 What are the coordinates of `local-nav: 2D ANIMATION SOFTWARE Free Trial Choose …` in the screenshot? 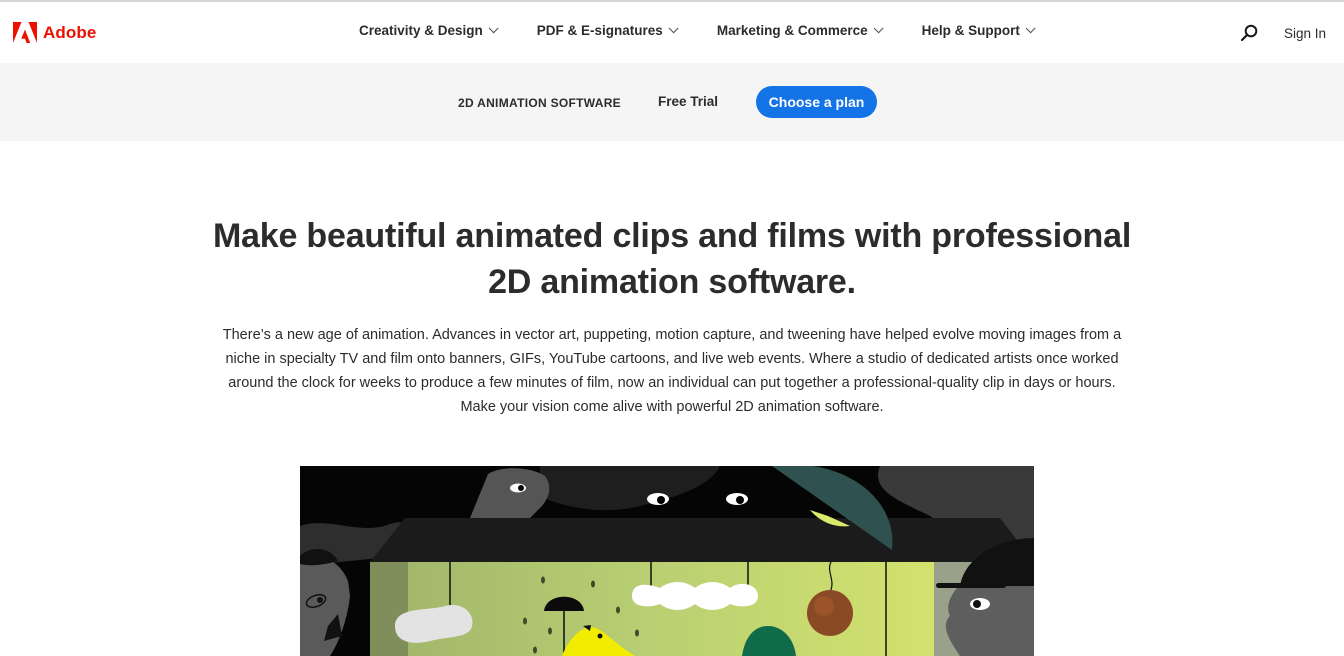 It's located at (672, 102).